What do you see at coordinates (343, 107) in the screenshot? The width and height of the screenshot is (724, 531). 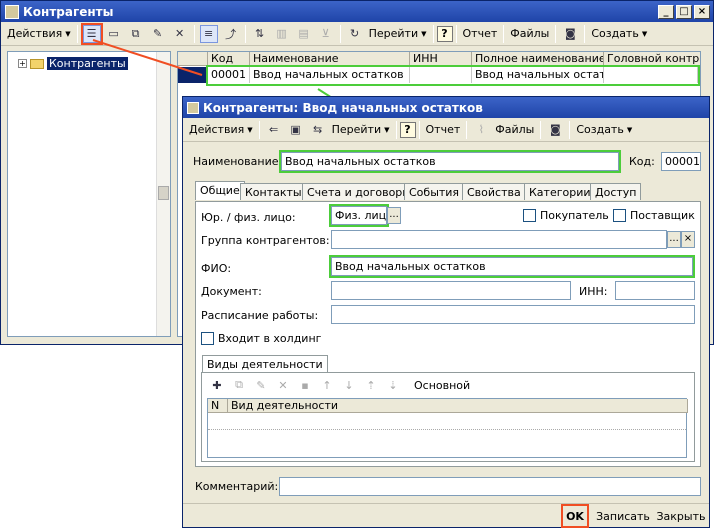 I see `dialog-title: Контрагенты: Ввод начальных остатков` at bounding box center [343, 107].